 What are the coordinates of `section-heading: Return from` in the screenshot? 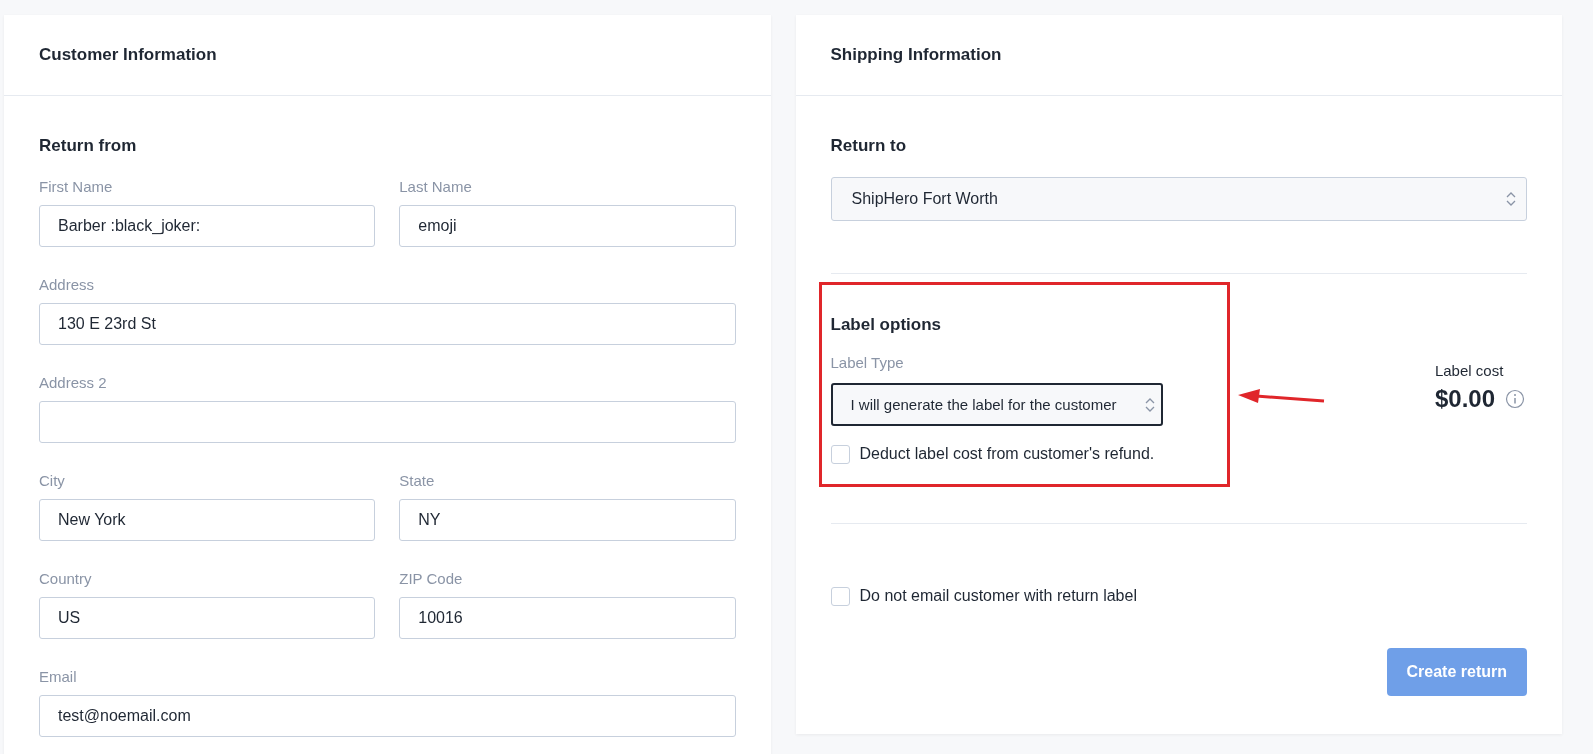 It's located at (88, 146).